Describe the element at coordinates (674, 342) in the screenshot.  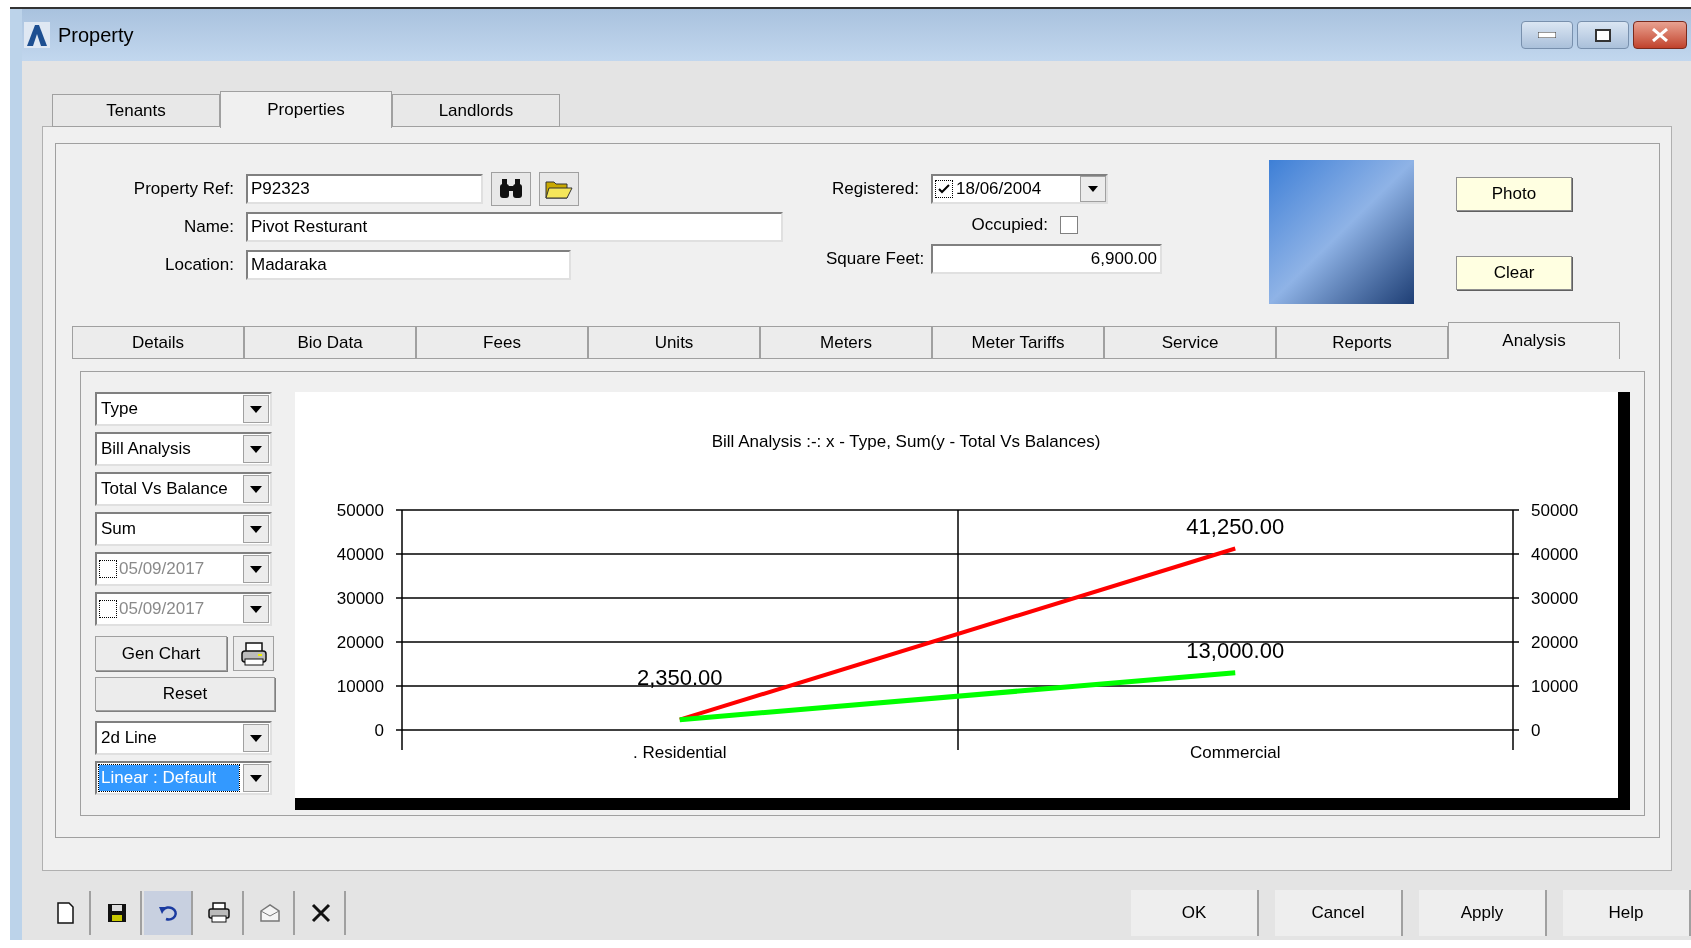
I see `tab: Units` at that location.